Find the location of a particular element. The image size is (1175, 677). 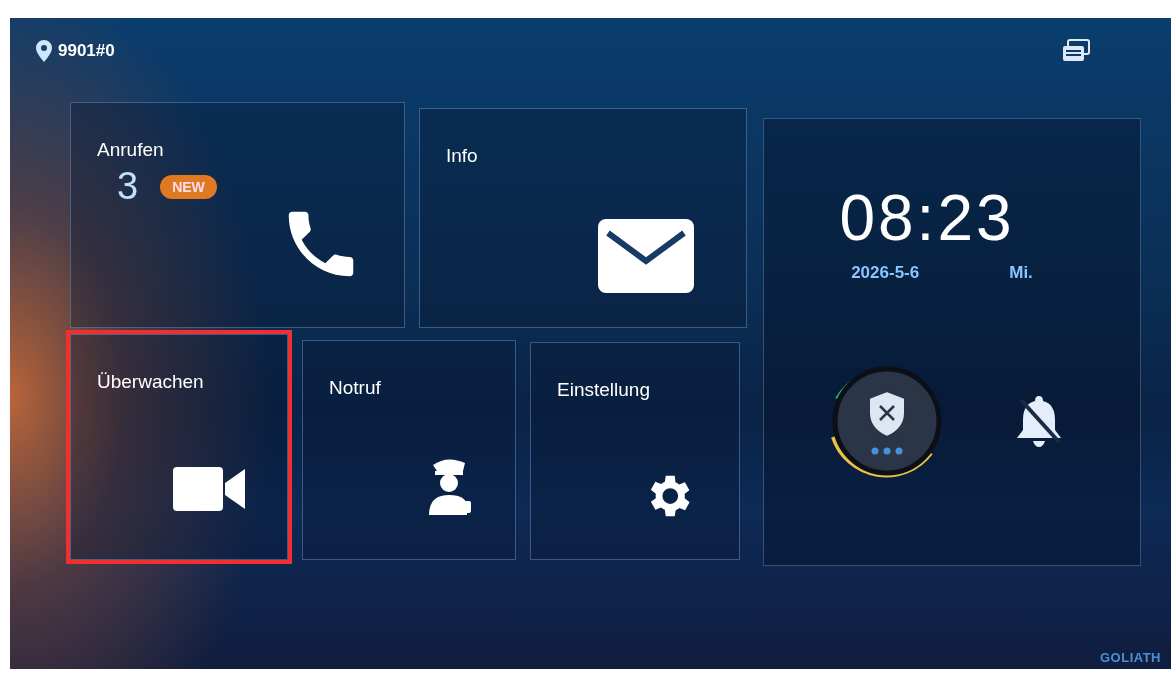

tile-label: Info is located at coordinates (462, 156).